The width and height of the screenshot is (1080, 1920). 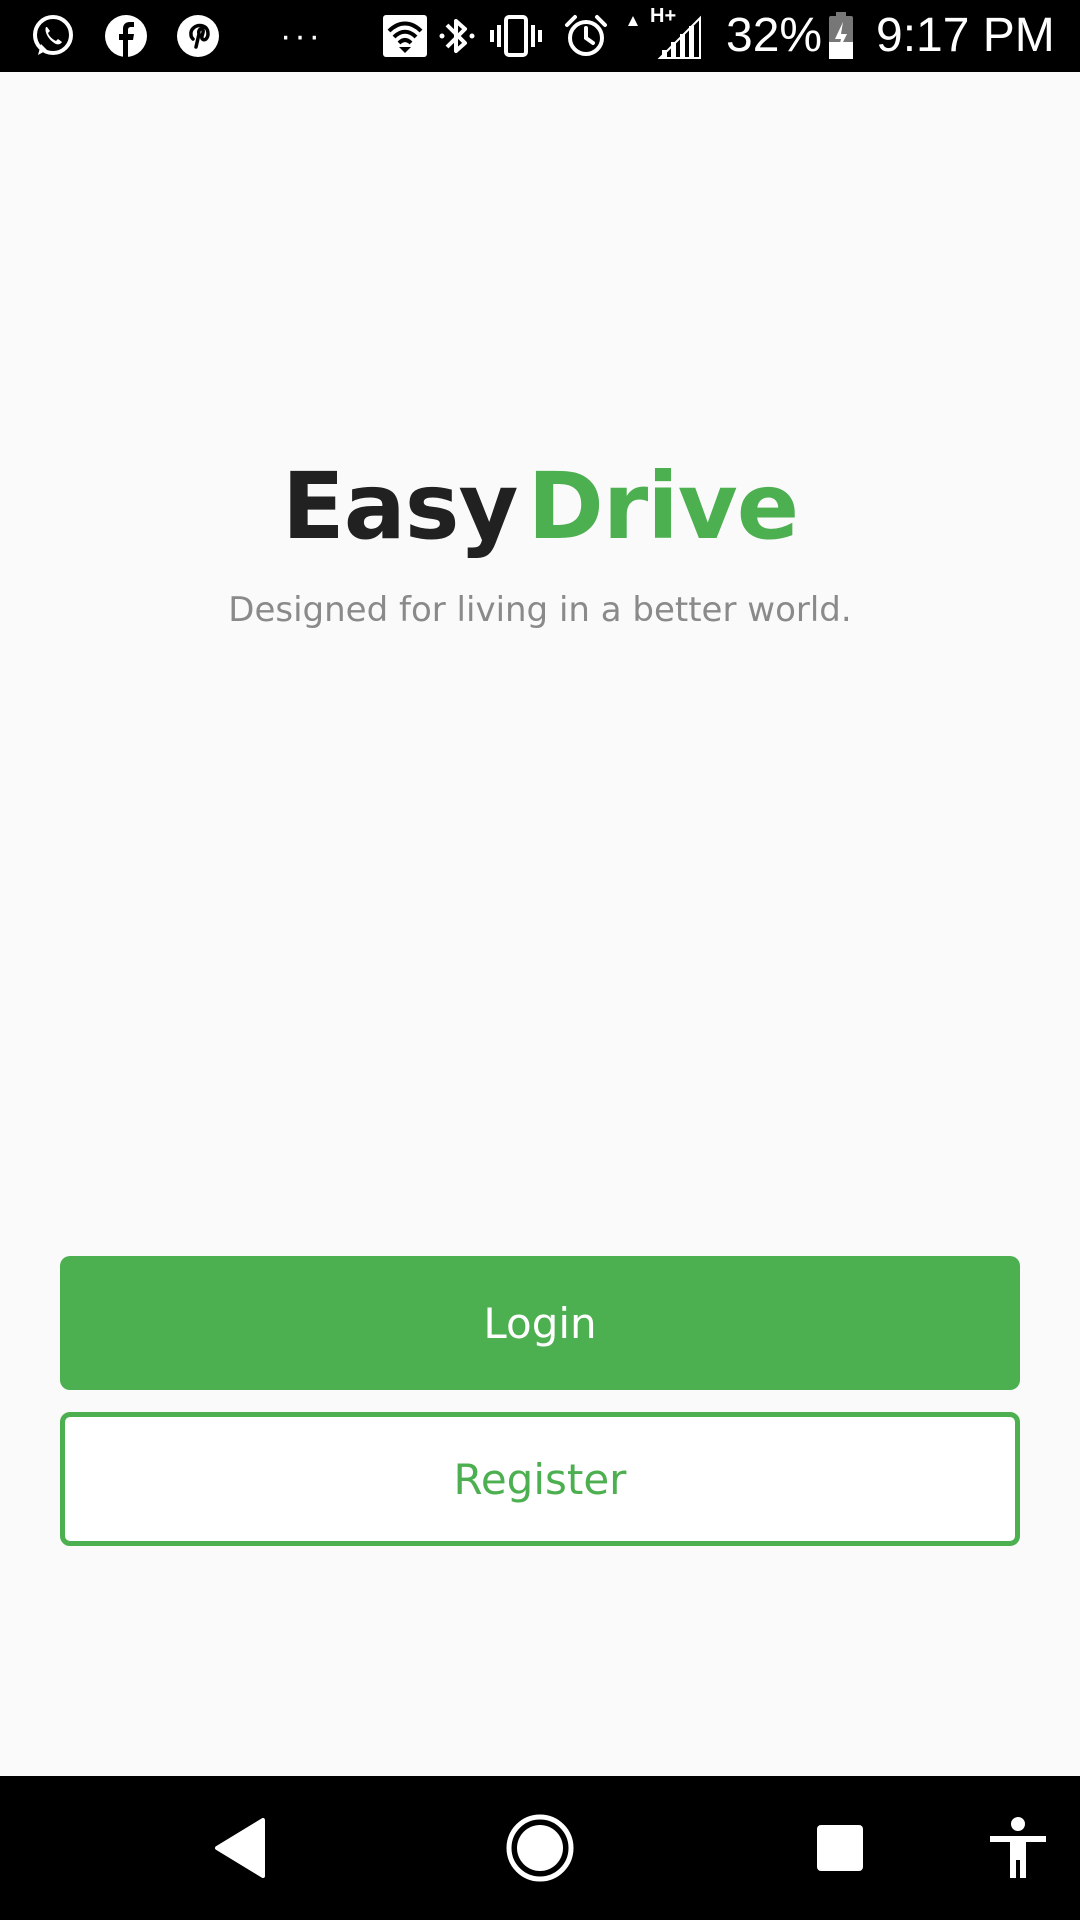 I want to click on facebook-icon, so click(x=126, y=36).